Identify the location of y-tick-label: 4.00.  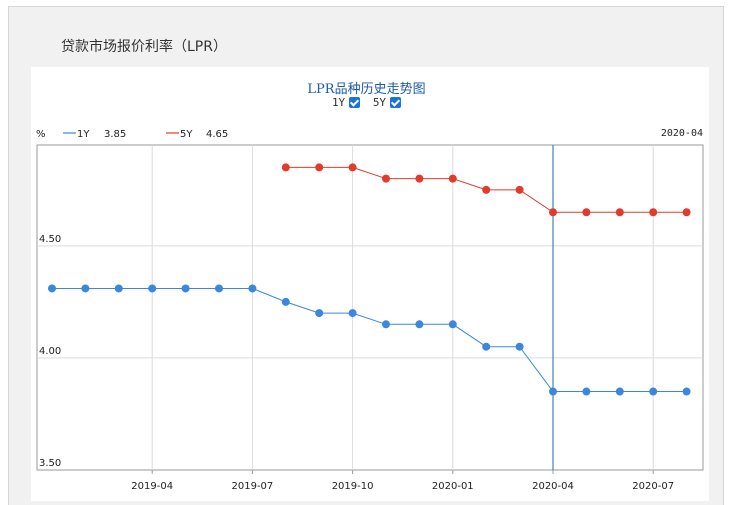
(50, 351).